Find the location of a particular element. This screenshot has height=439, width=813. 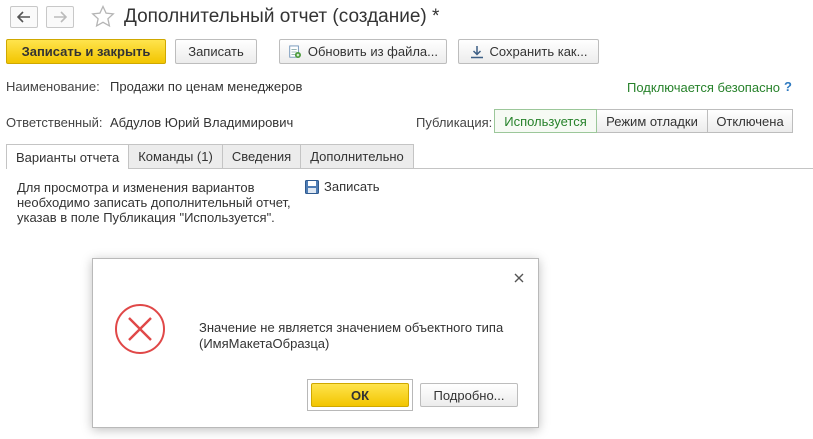

tab-additional: Дополнительно is located at coordinates (357, 156).